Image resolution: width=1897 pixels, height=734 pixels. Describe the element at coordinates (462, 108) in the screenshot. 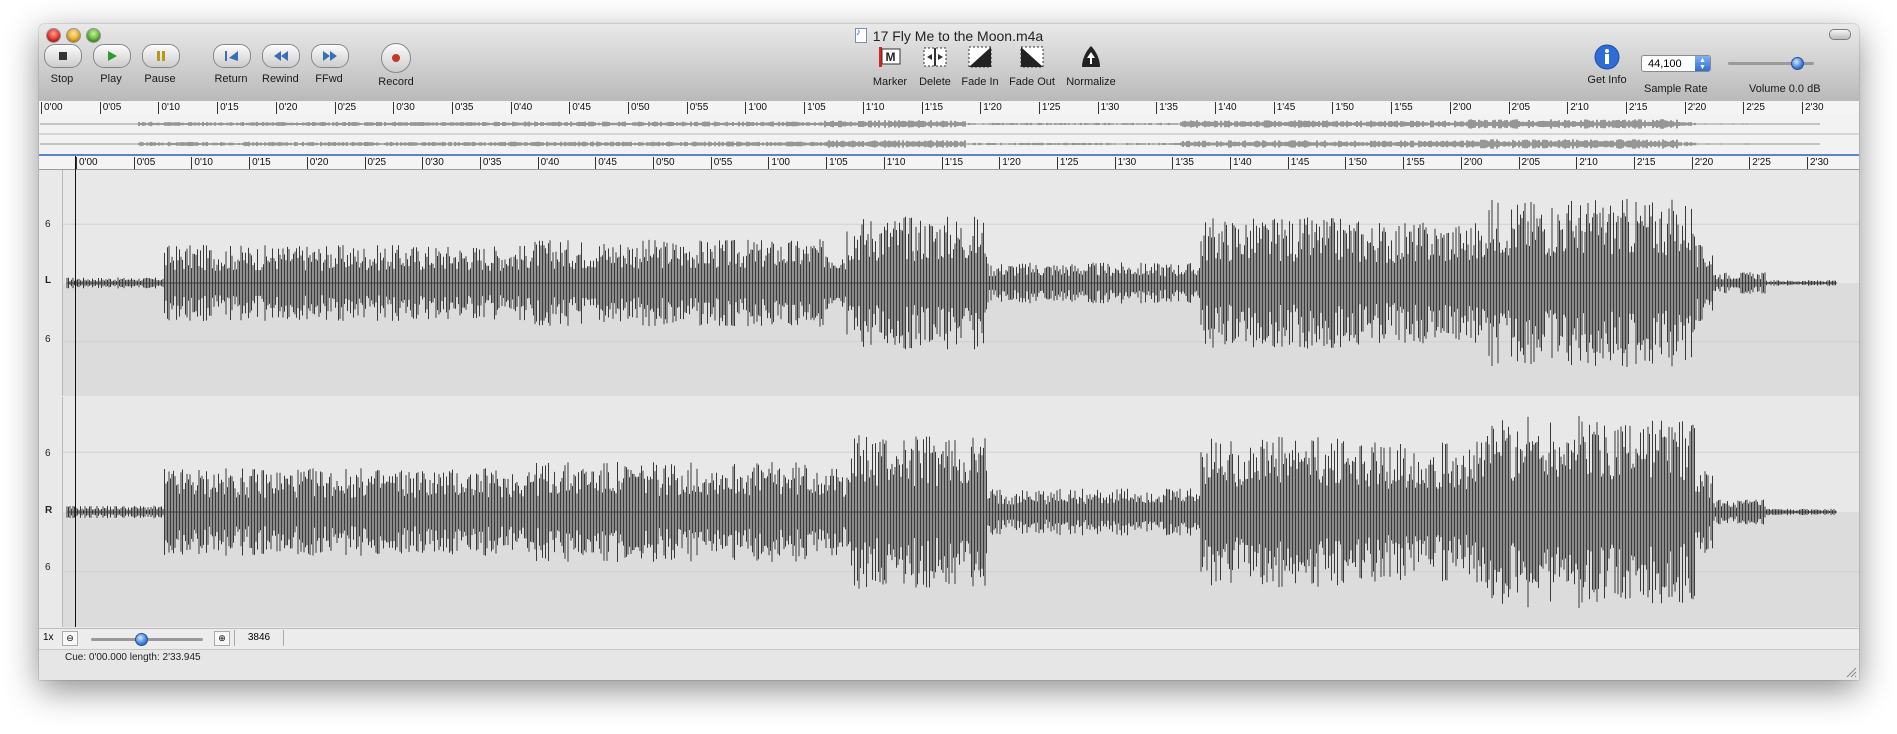

I see `ruler-tick: 0'35` at that location.